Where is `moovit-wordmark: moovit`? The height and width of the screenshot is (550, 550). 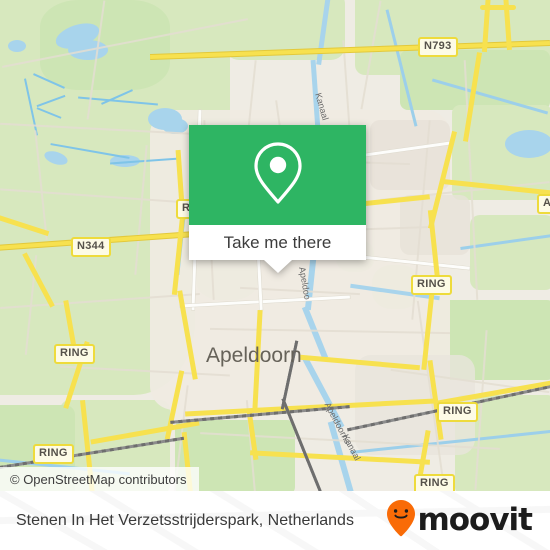
moovit-wordmark: moovit is located at coordinates (475, 520).